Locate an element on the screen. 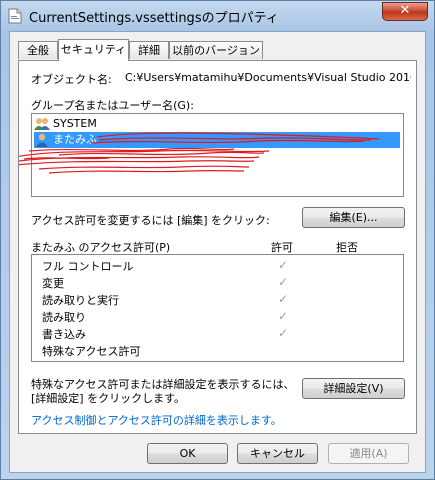 Image resolution: width=435 pixels, height=480 pixels. object-name-label: オブジェクト名: is located at coordinates (71, 79).